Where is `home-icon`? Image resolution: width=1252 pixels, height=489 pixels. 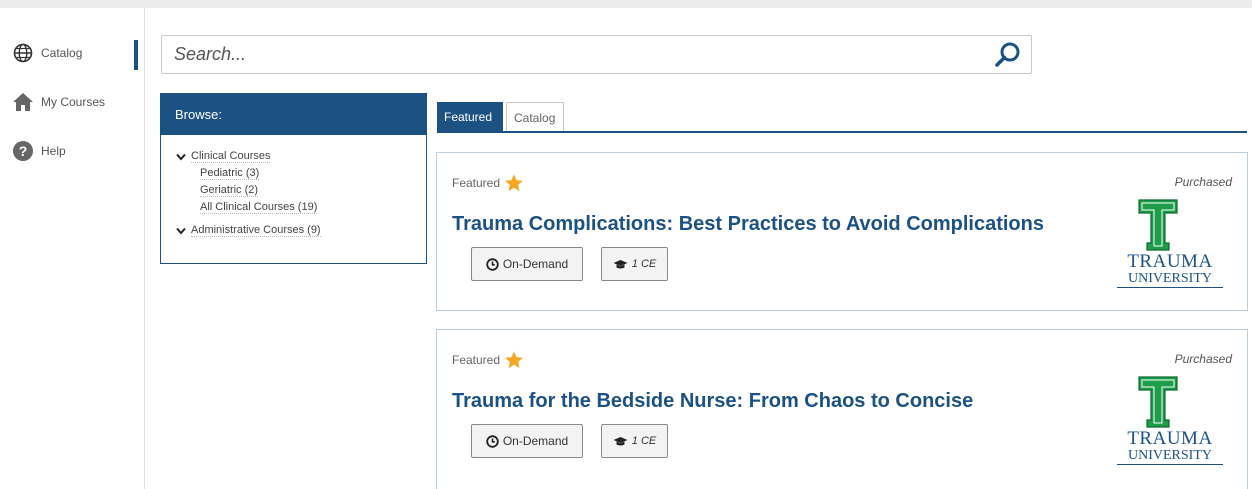 home-icon is located at coordinates (23, 102).